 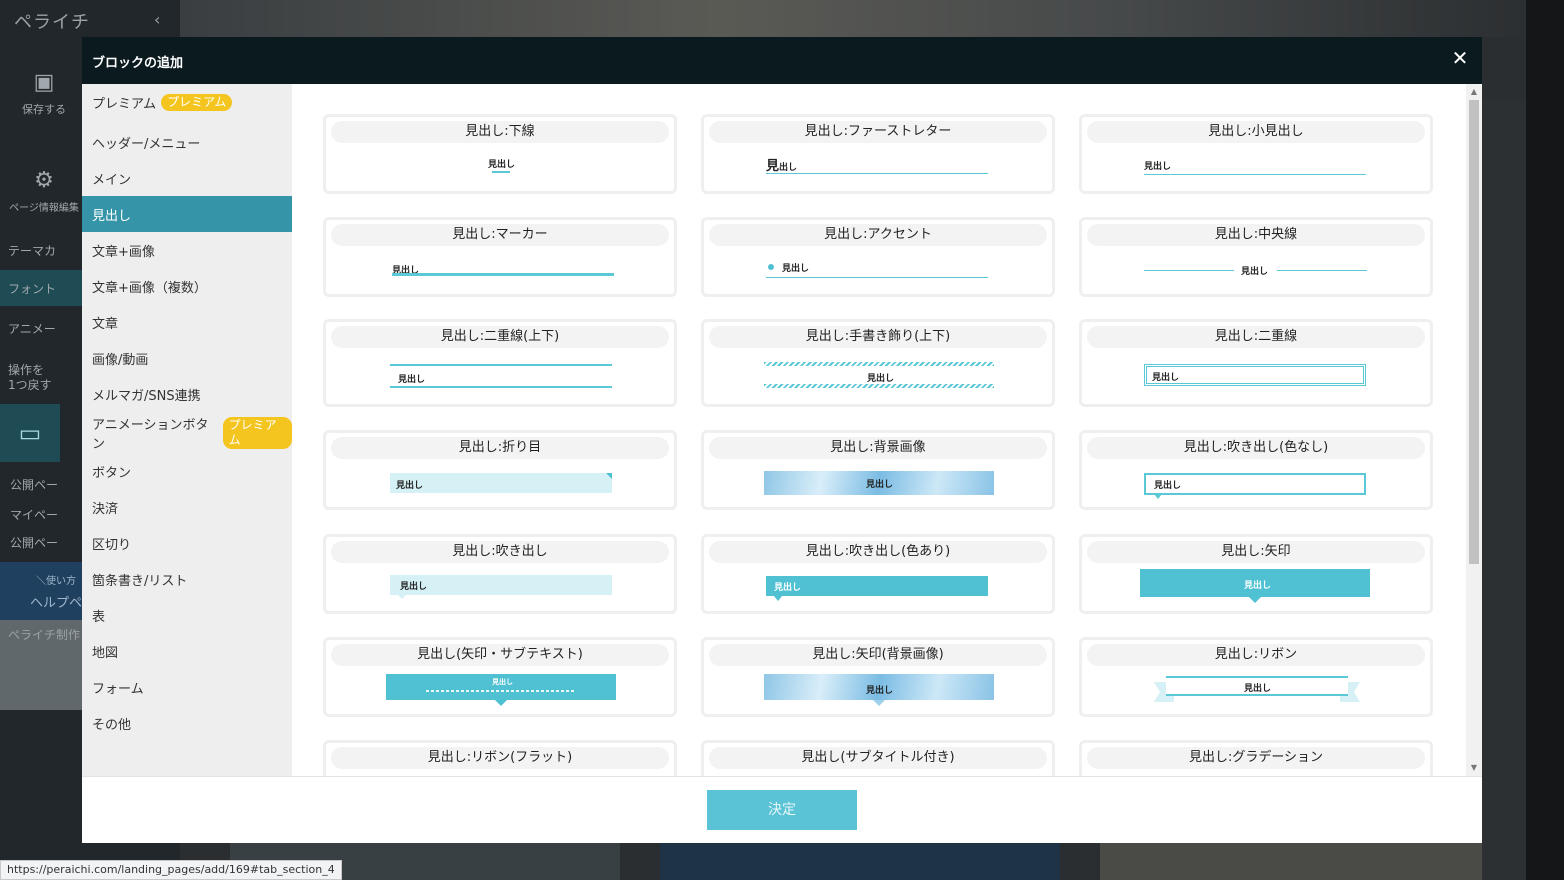 What do you see at coordinates (1256, 363) in the screenshot?
I see `block-card: 見出し:二重線 見出し` at bounding box center [1256, 363].